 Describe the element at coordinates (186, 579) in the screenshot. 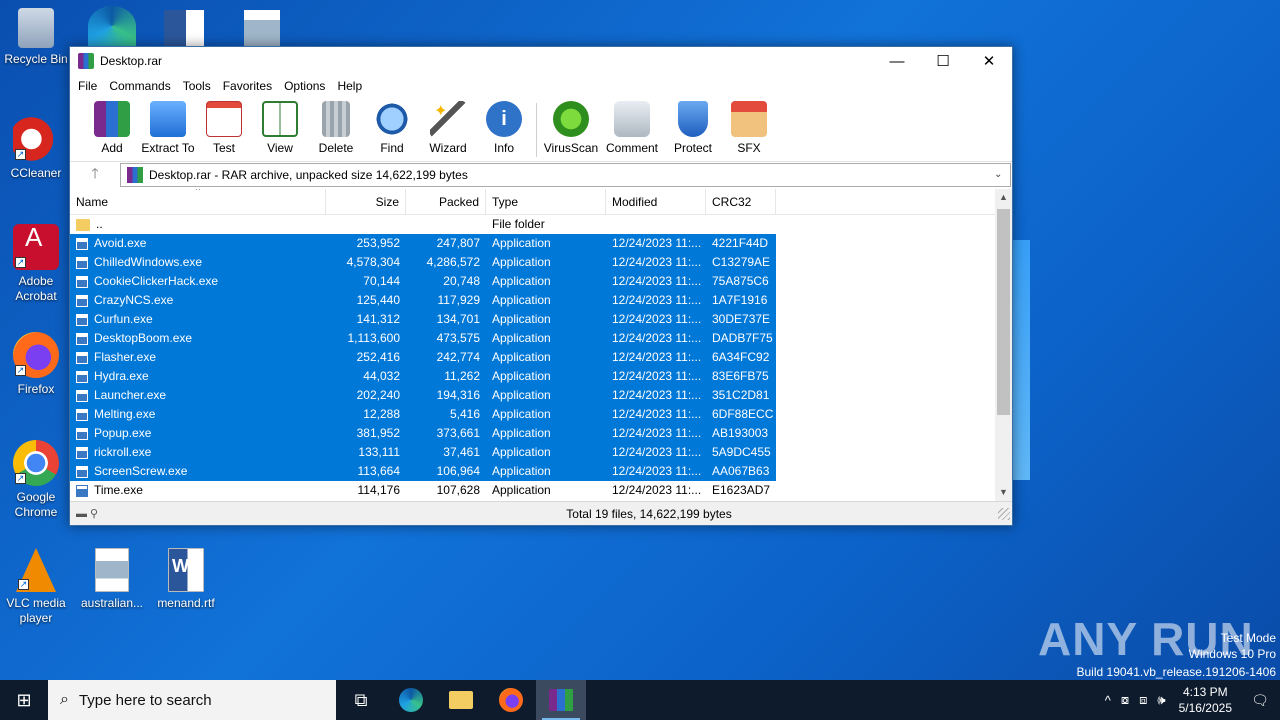

I see `desktop-icon-menand: W menand.rtf` at that location.